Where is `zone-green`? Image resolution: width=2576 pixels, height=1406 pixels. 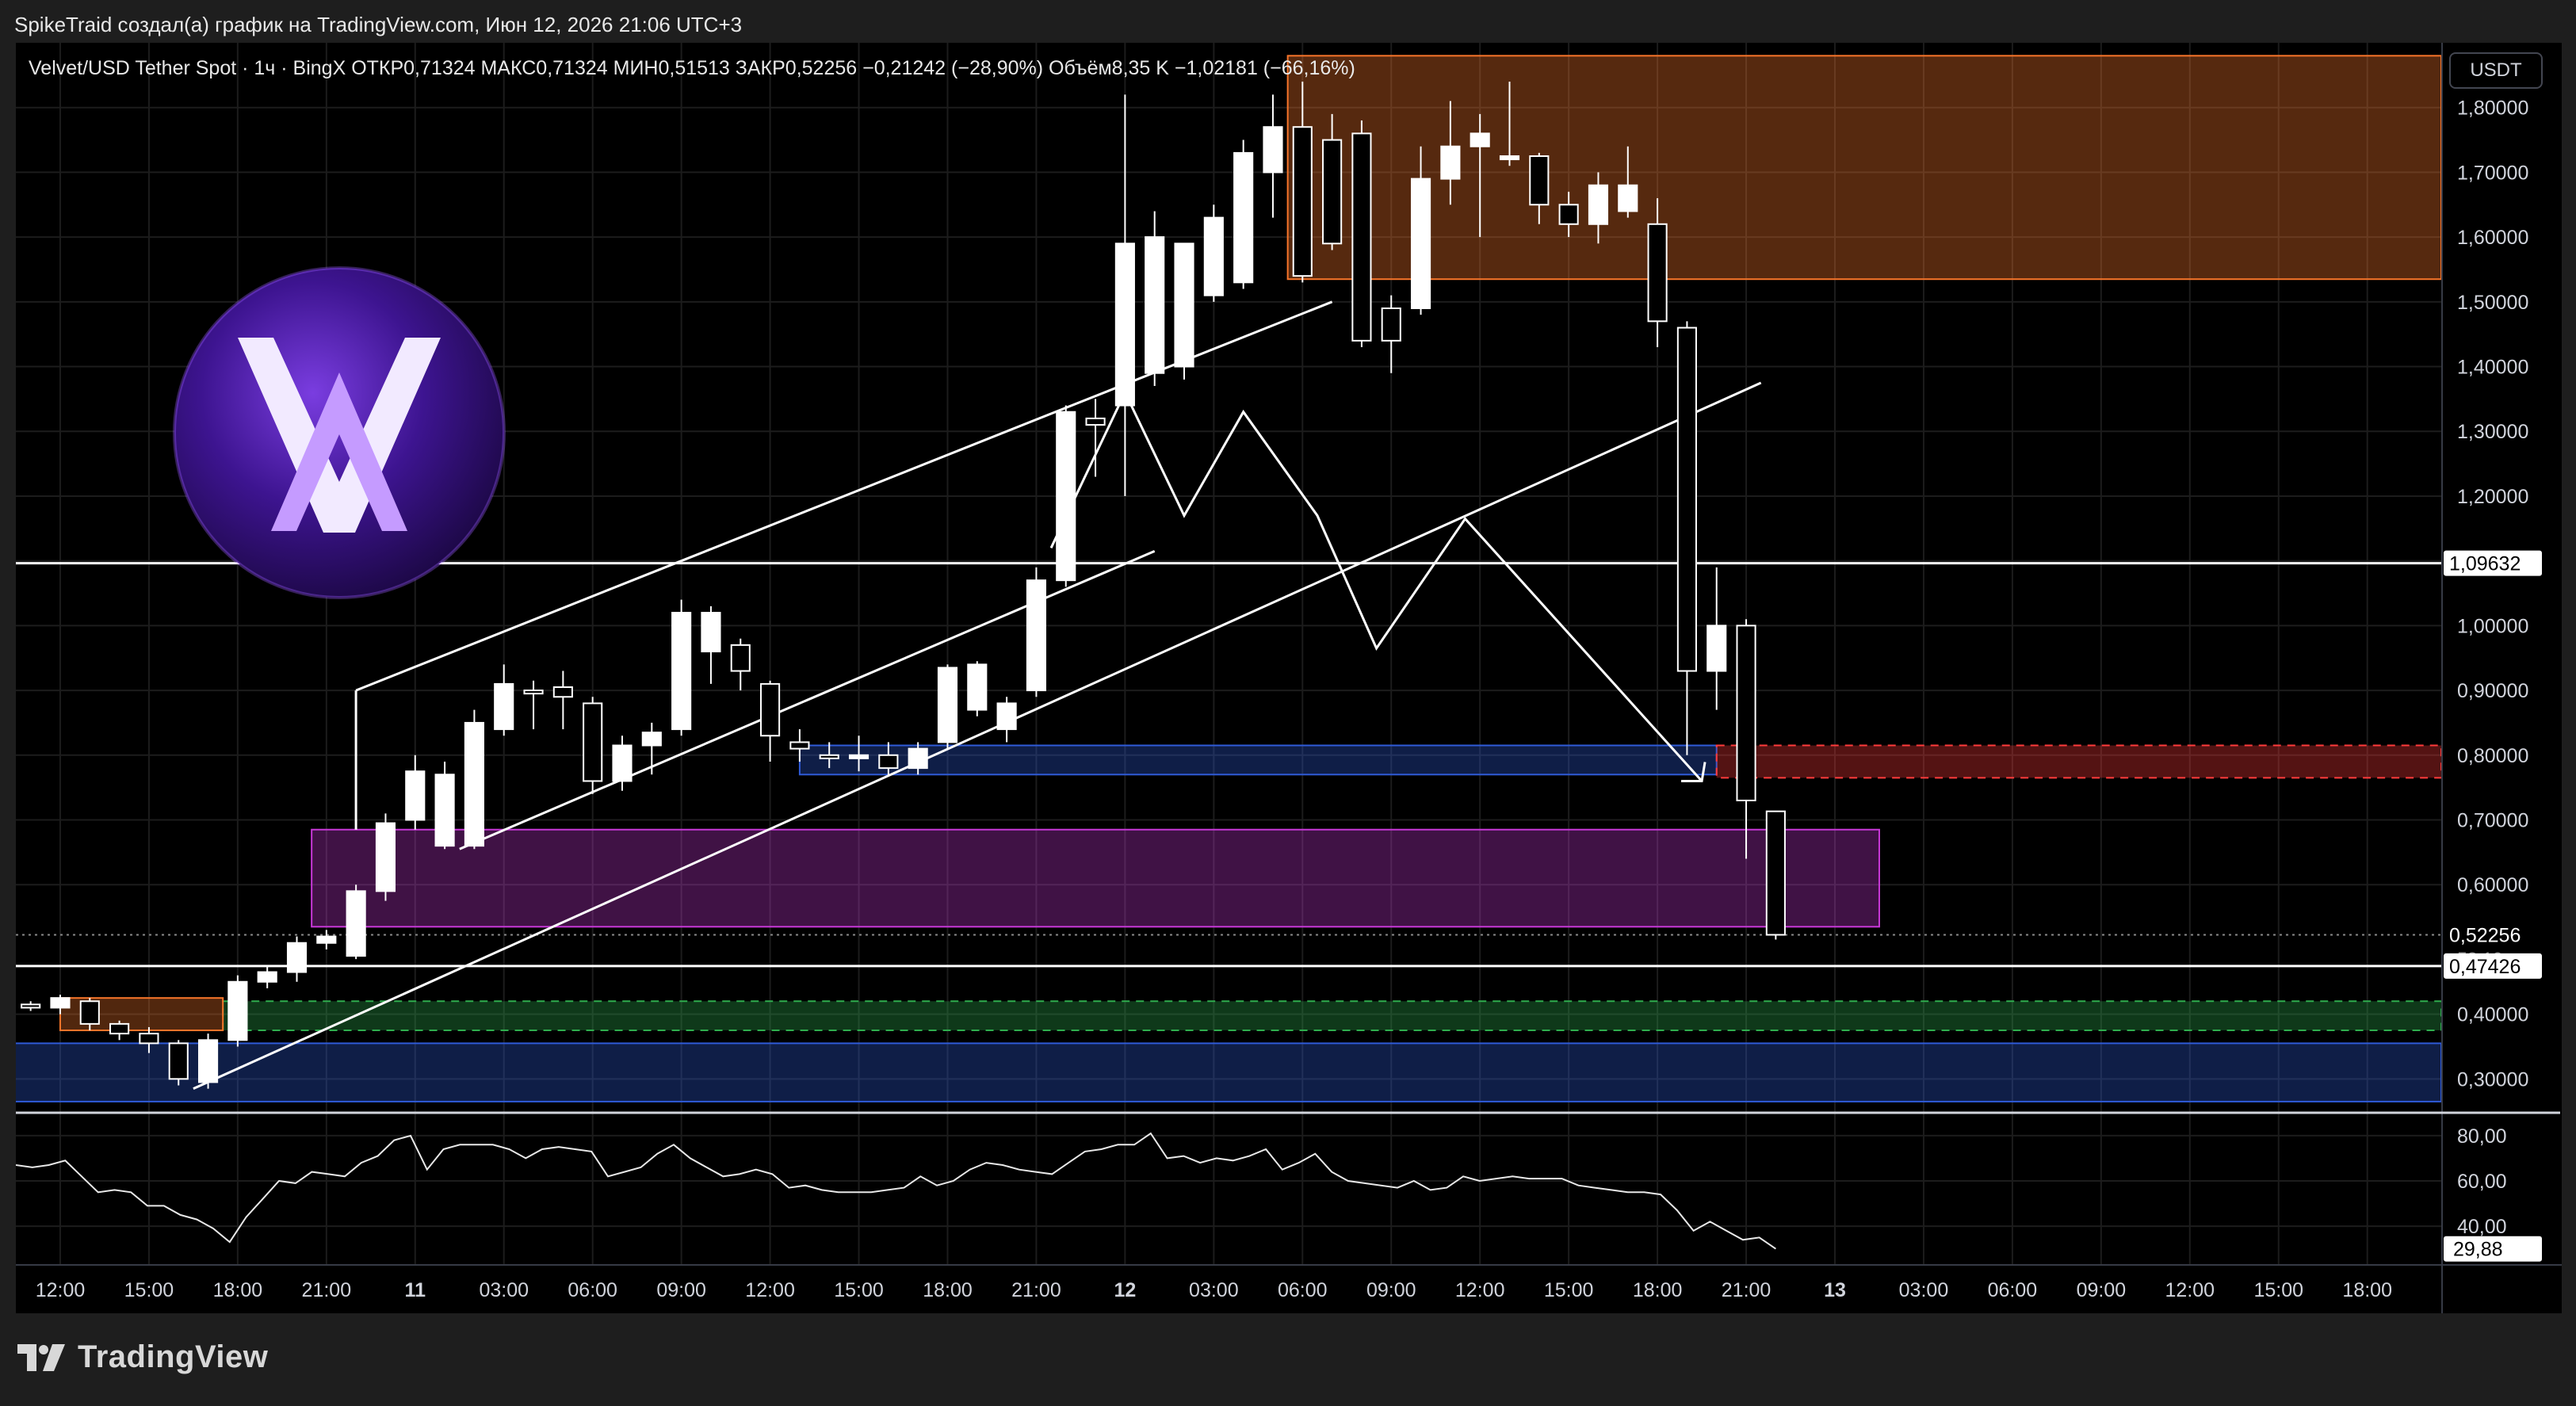 zone-green is located at coordinates (1331, 1016).